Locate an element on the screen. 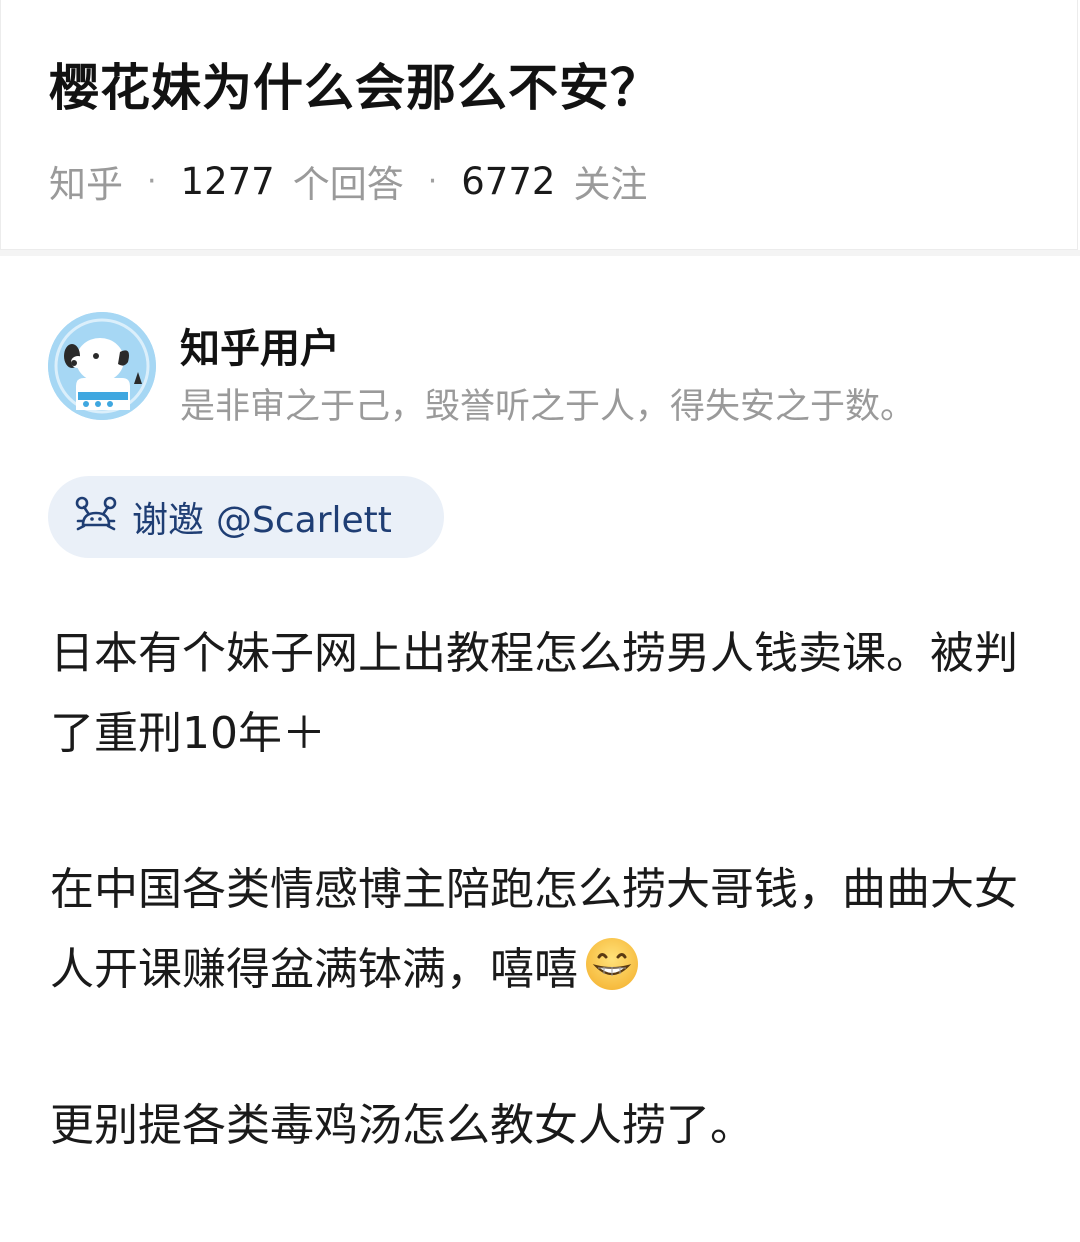 This screenshot has height=1242, width=1080. author-bio: 是非审之于己，毁誉听之于人，得失安之于数。 is located at coordinates (548, 407).